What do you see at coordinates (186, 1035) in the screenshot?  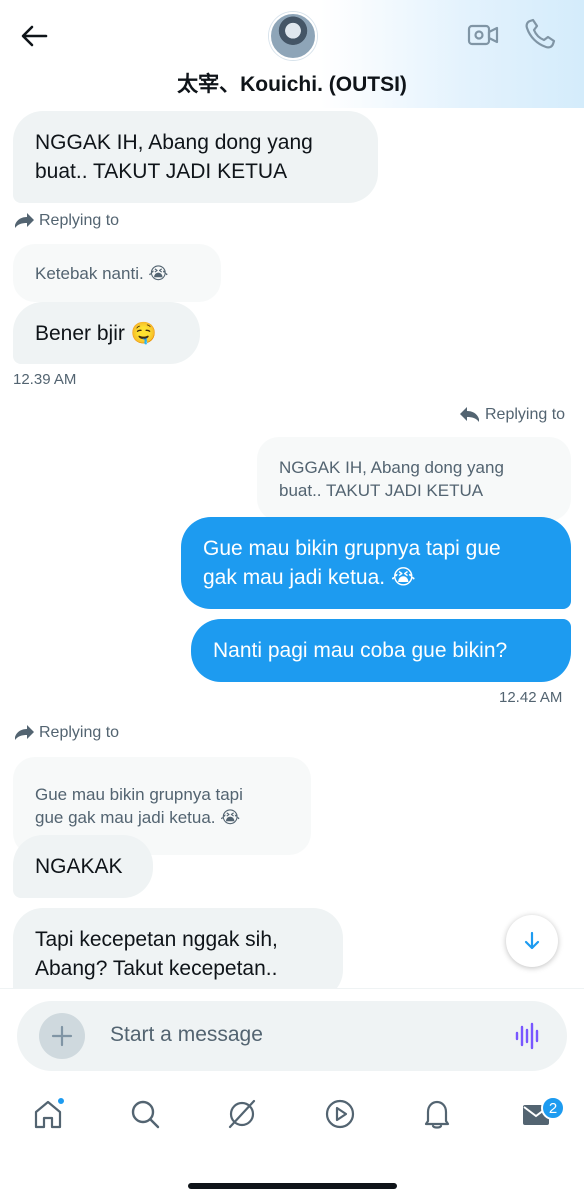 I see `message-input: Start a message` at bounding box center [186, 1035].